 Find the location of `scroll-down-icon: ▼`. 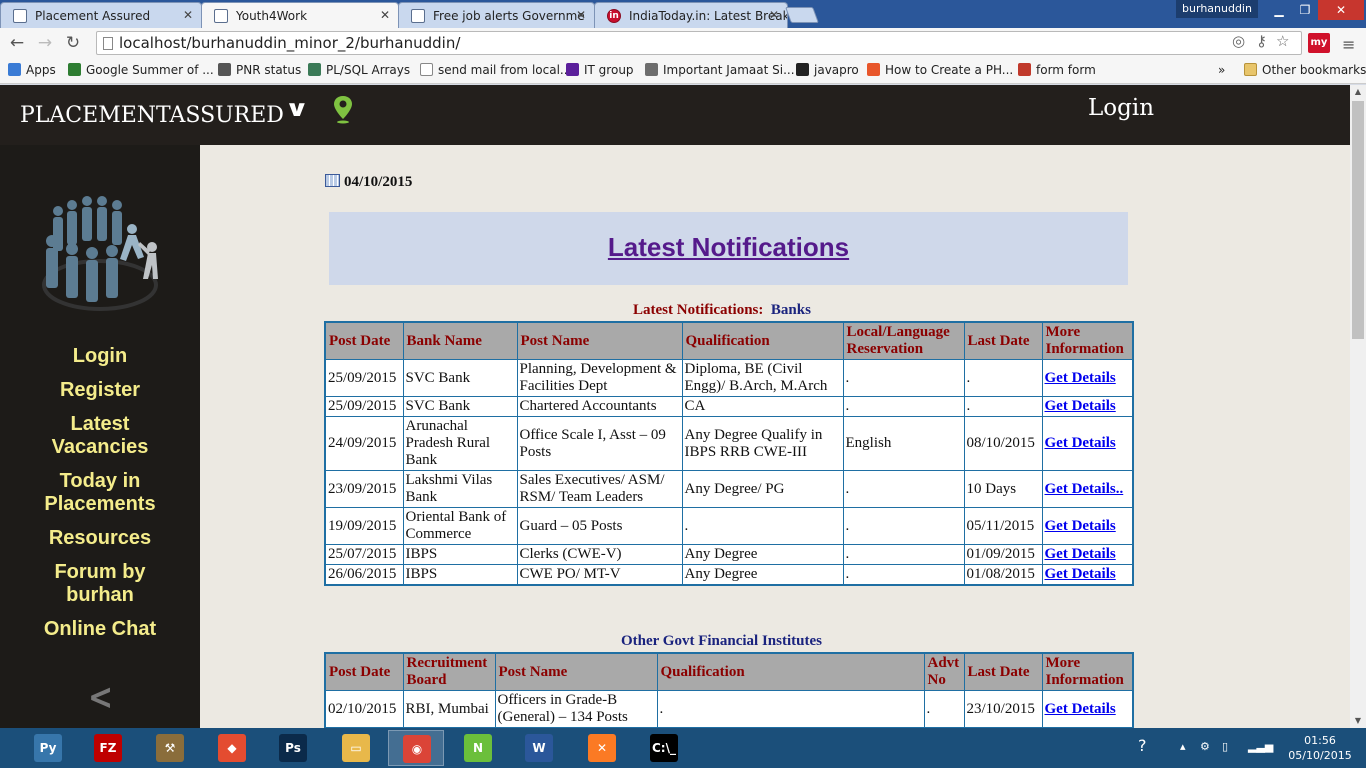

scroll-down-icon: ▼ is located at coordinates (1358, 721).